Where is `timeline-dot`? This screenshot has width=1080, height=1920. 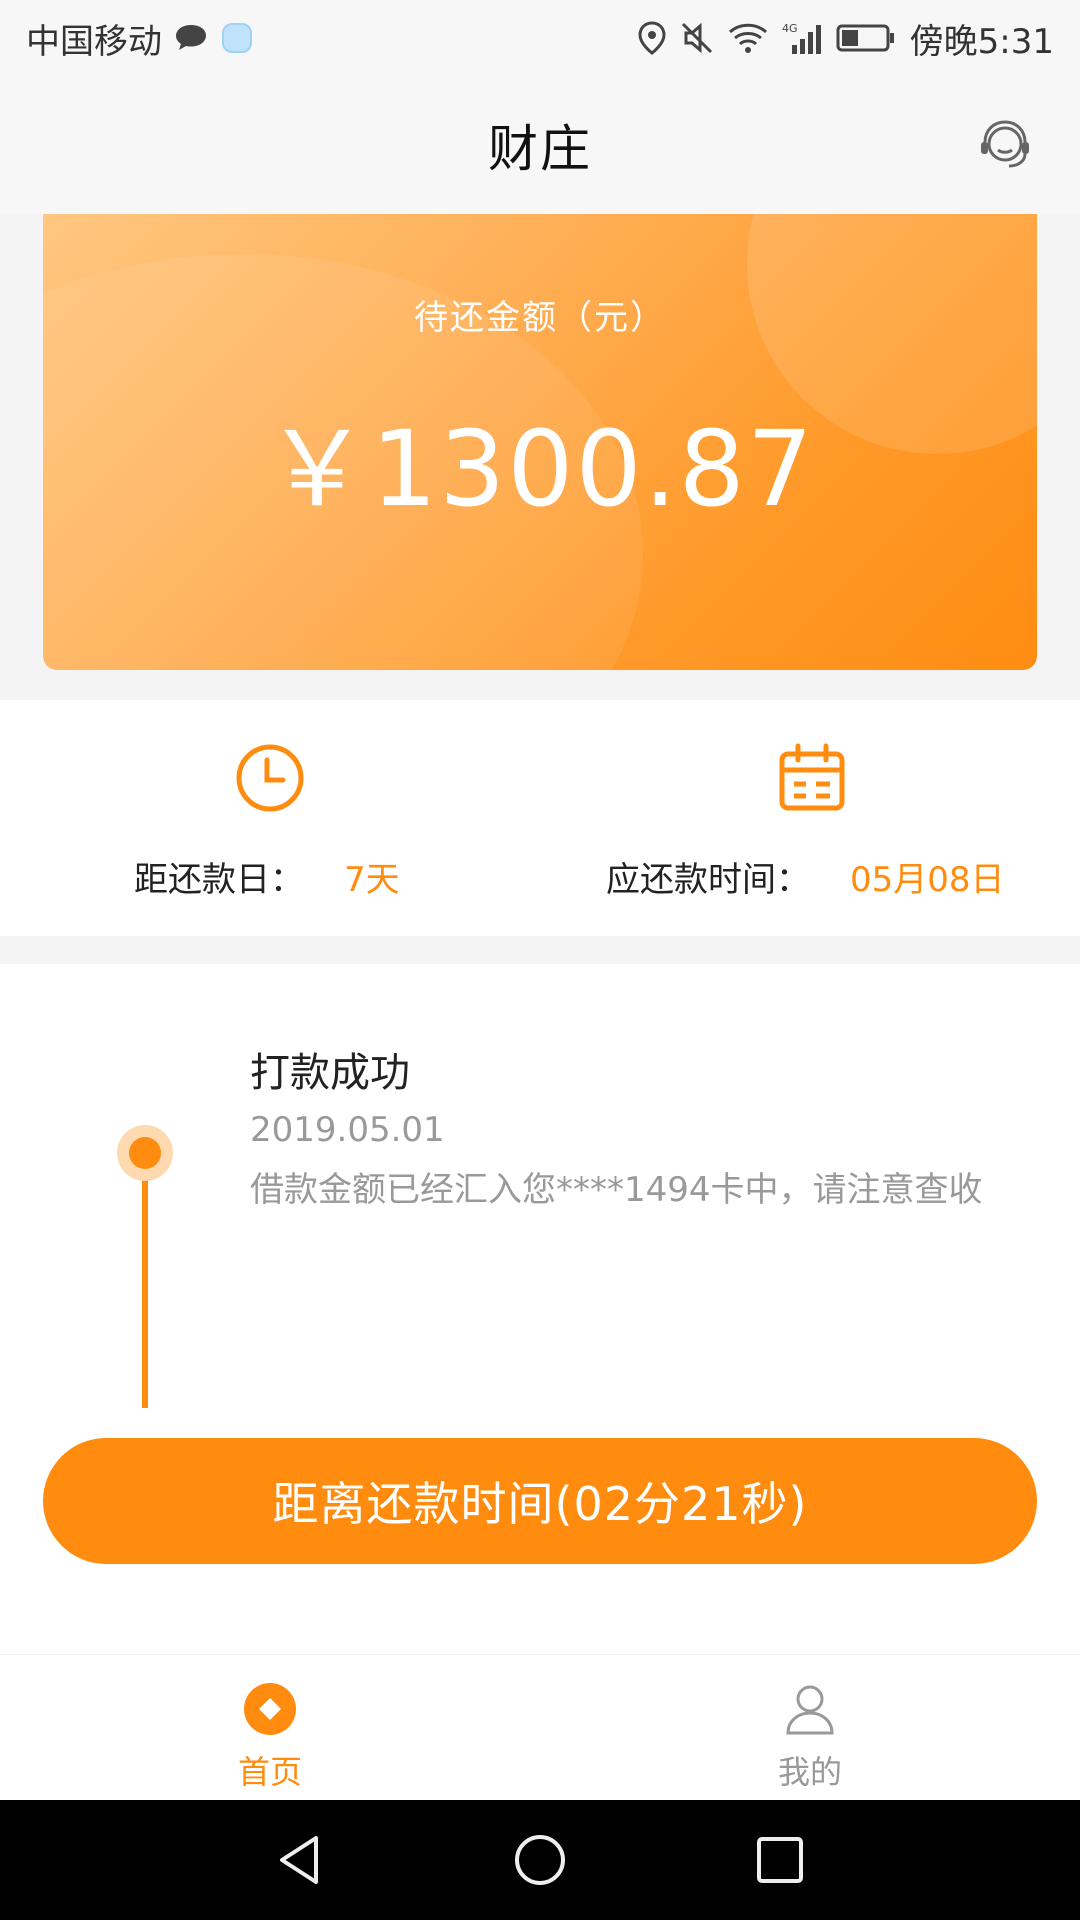
timeline-dot is located at coordinates (145, 1153).